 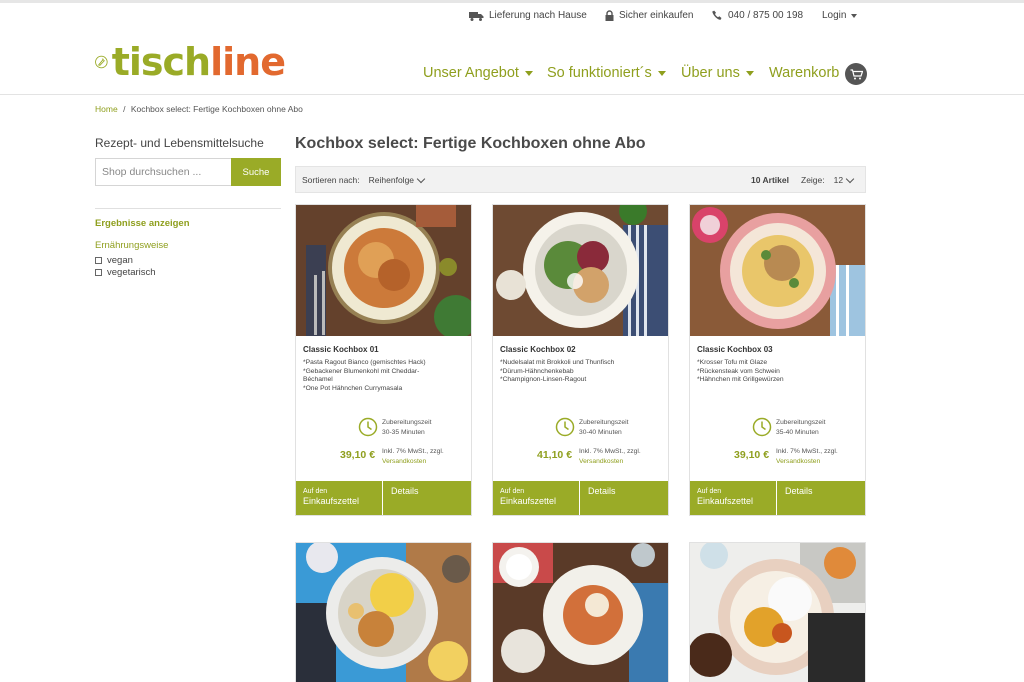 I want to click on nav-about: Über uns, so click(x=717, y=73).